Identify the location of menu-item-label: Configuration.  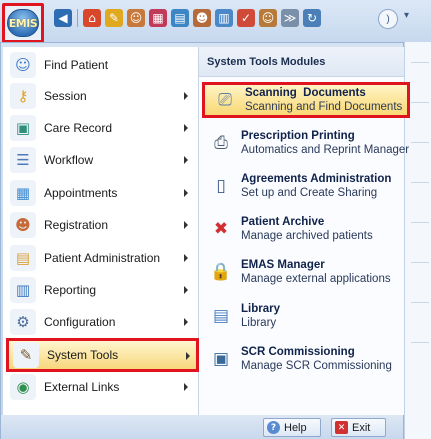
(80, 322).